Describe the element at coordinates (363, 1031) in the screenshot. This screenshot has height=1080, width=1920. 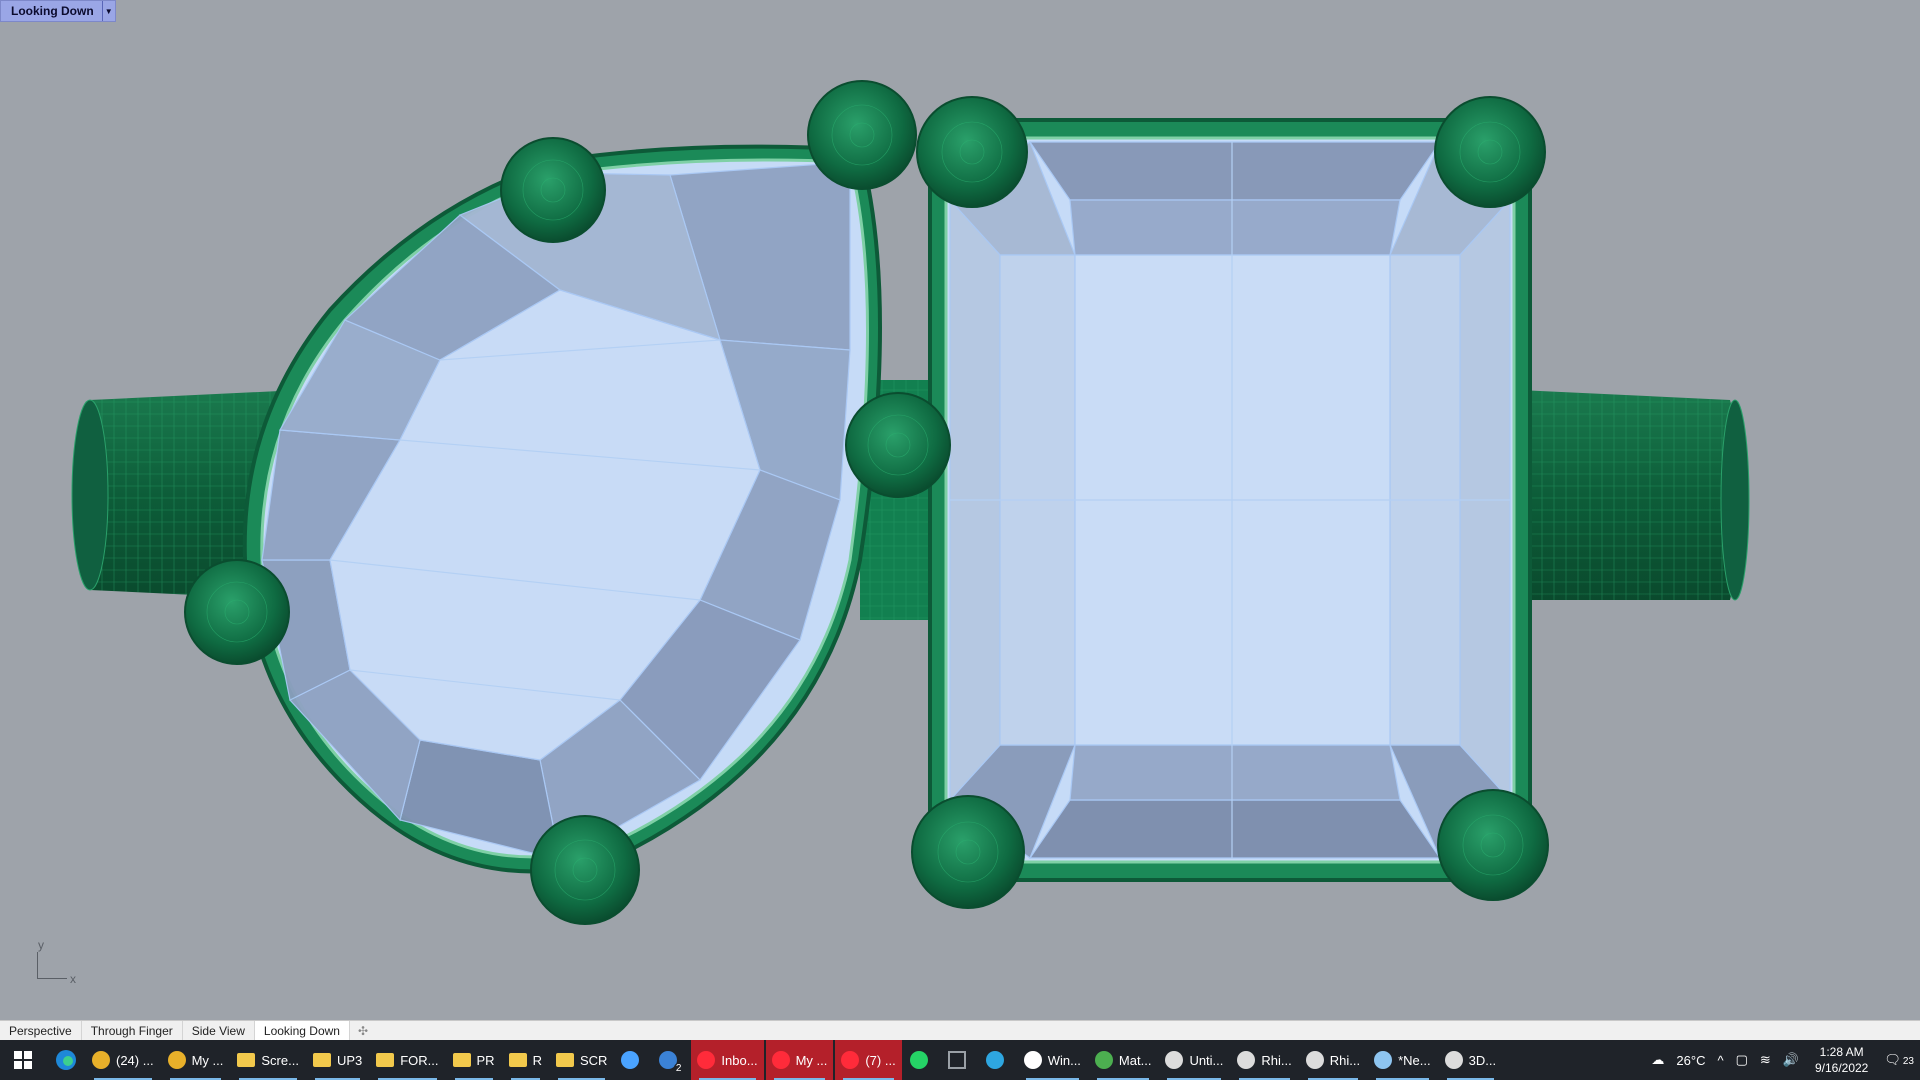
I see `add-viewport-icon: ✣` at that location.